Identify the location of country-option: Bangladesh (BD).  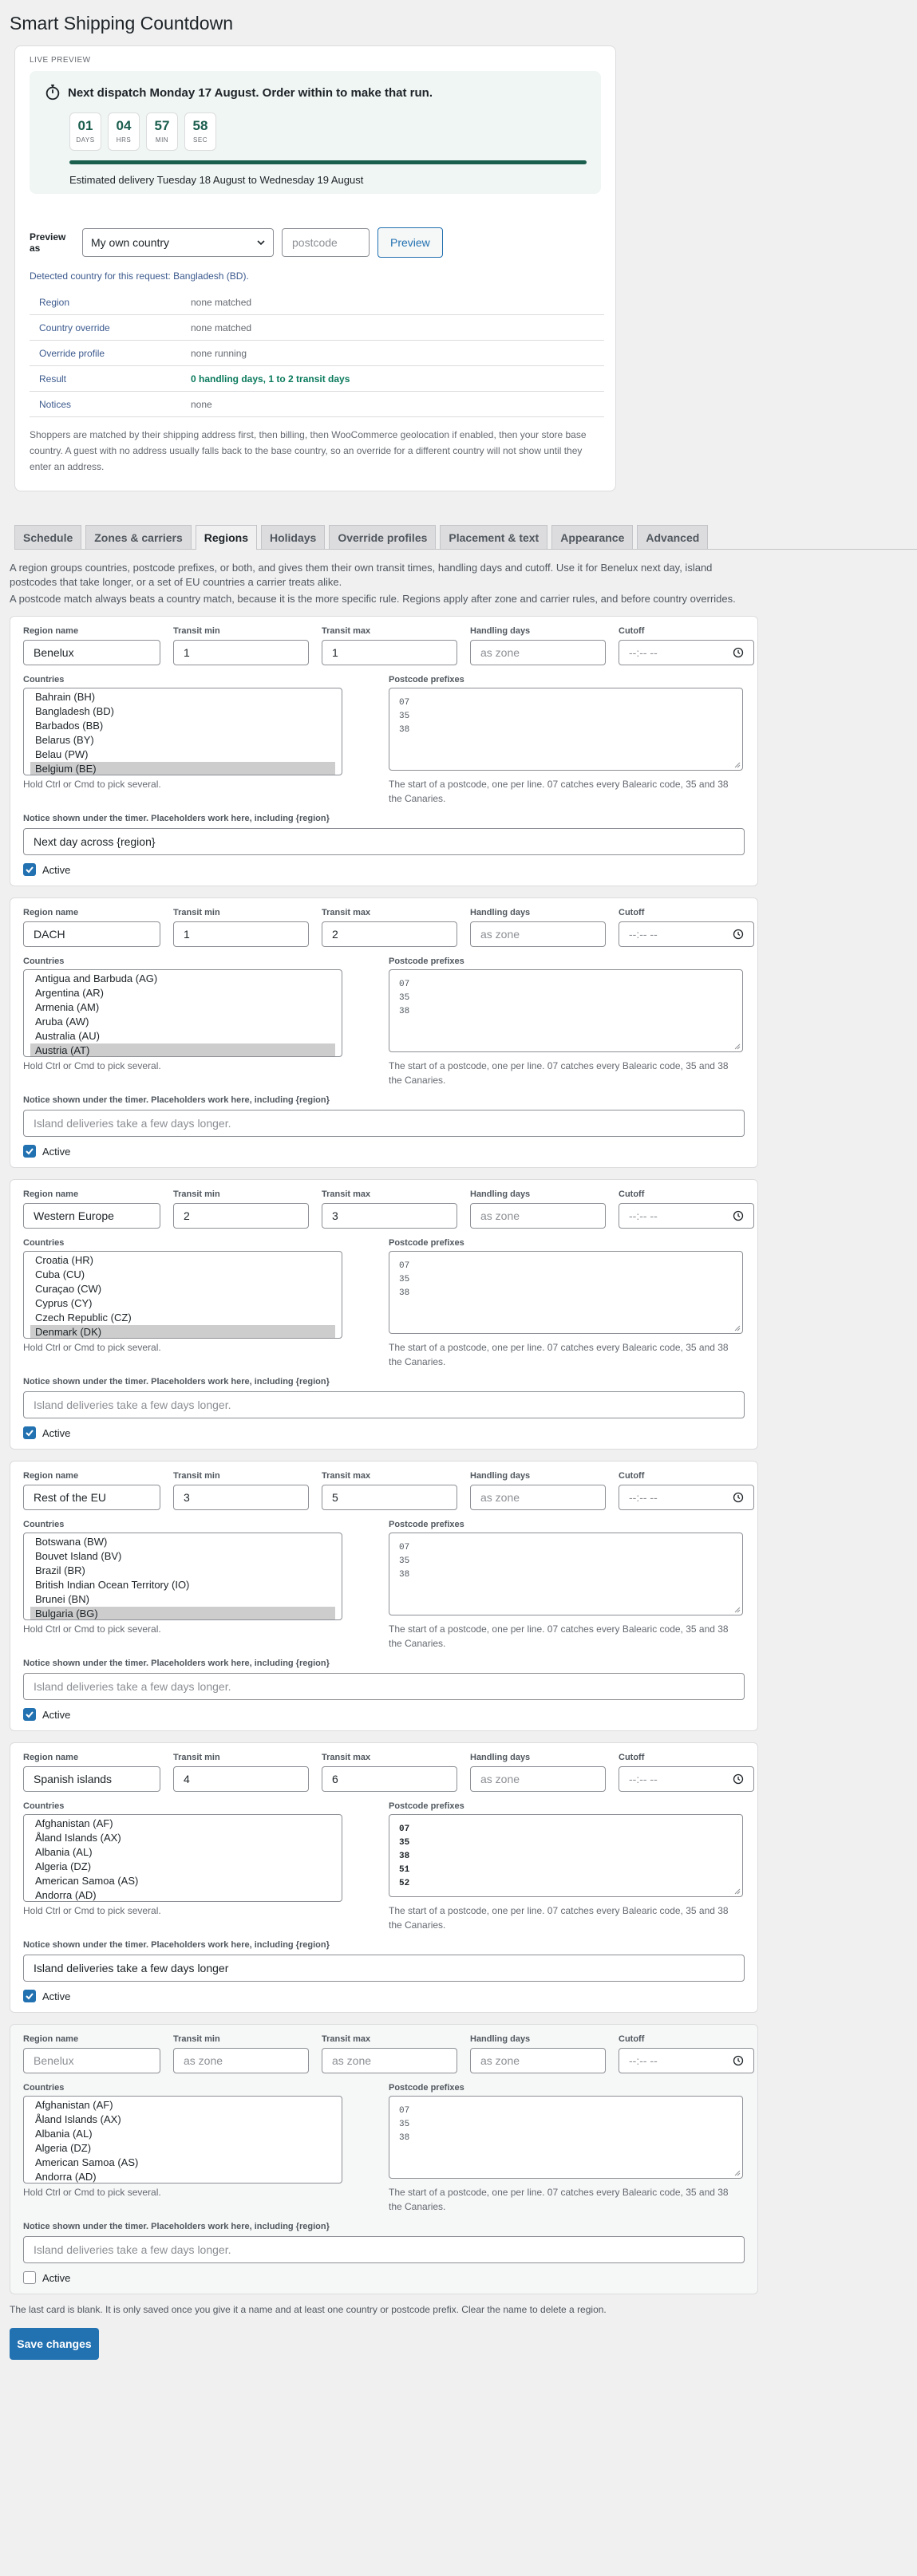
(182, 712).